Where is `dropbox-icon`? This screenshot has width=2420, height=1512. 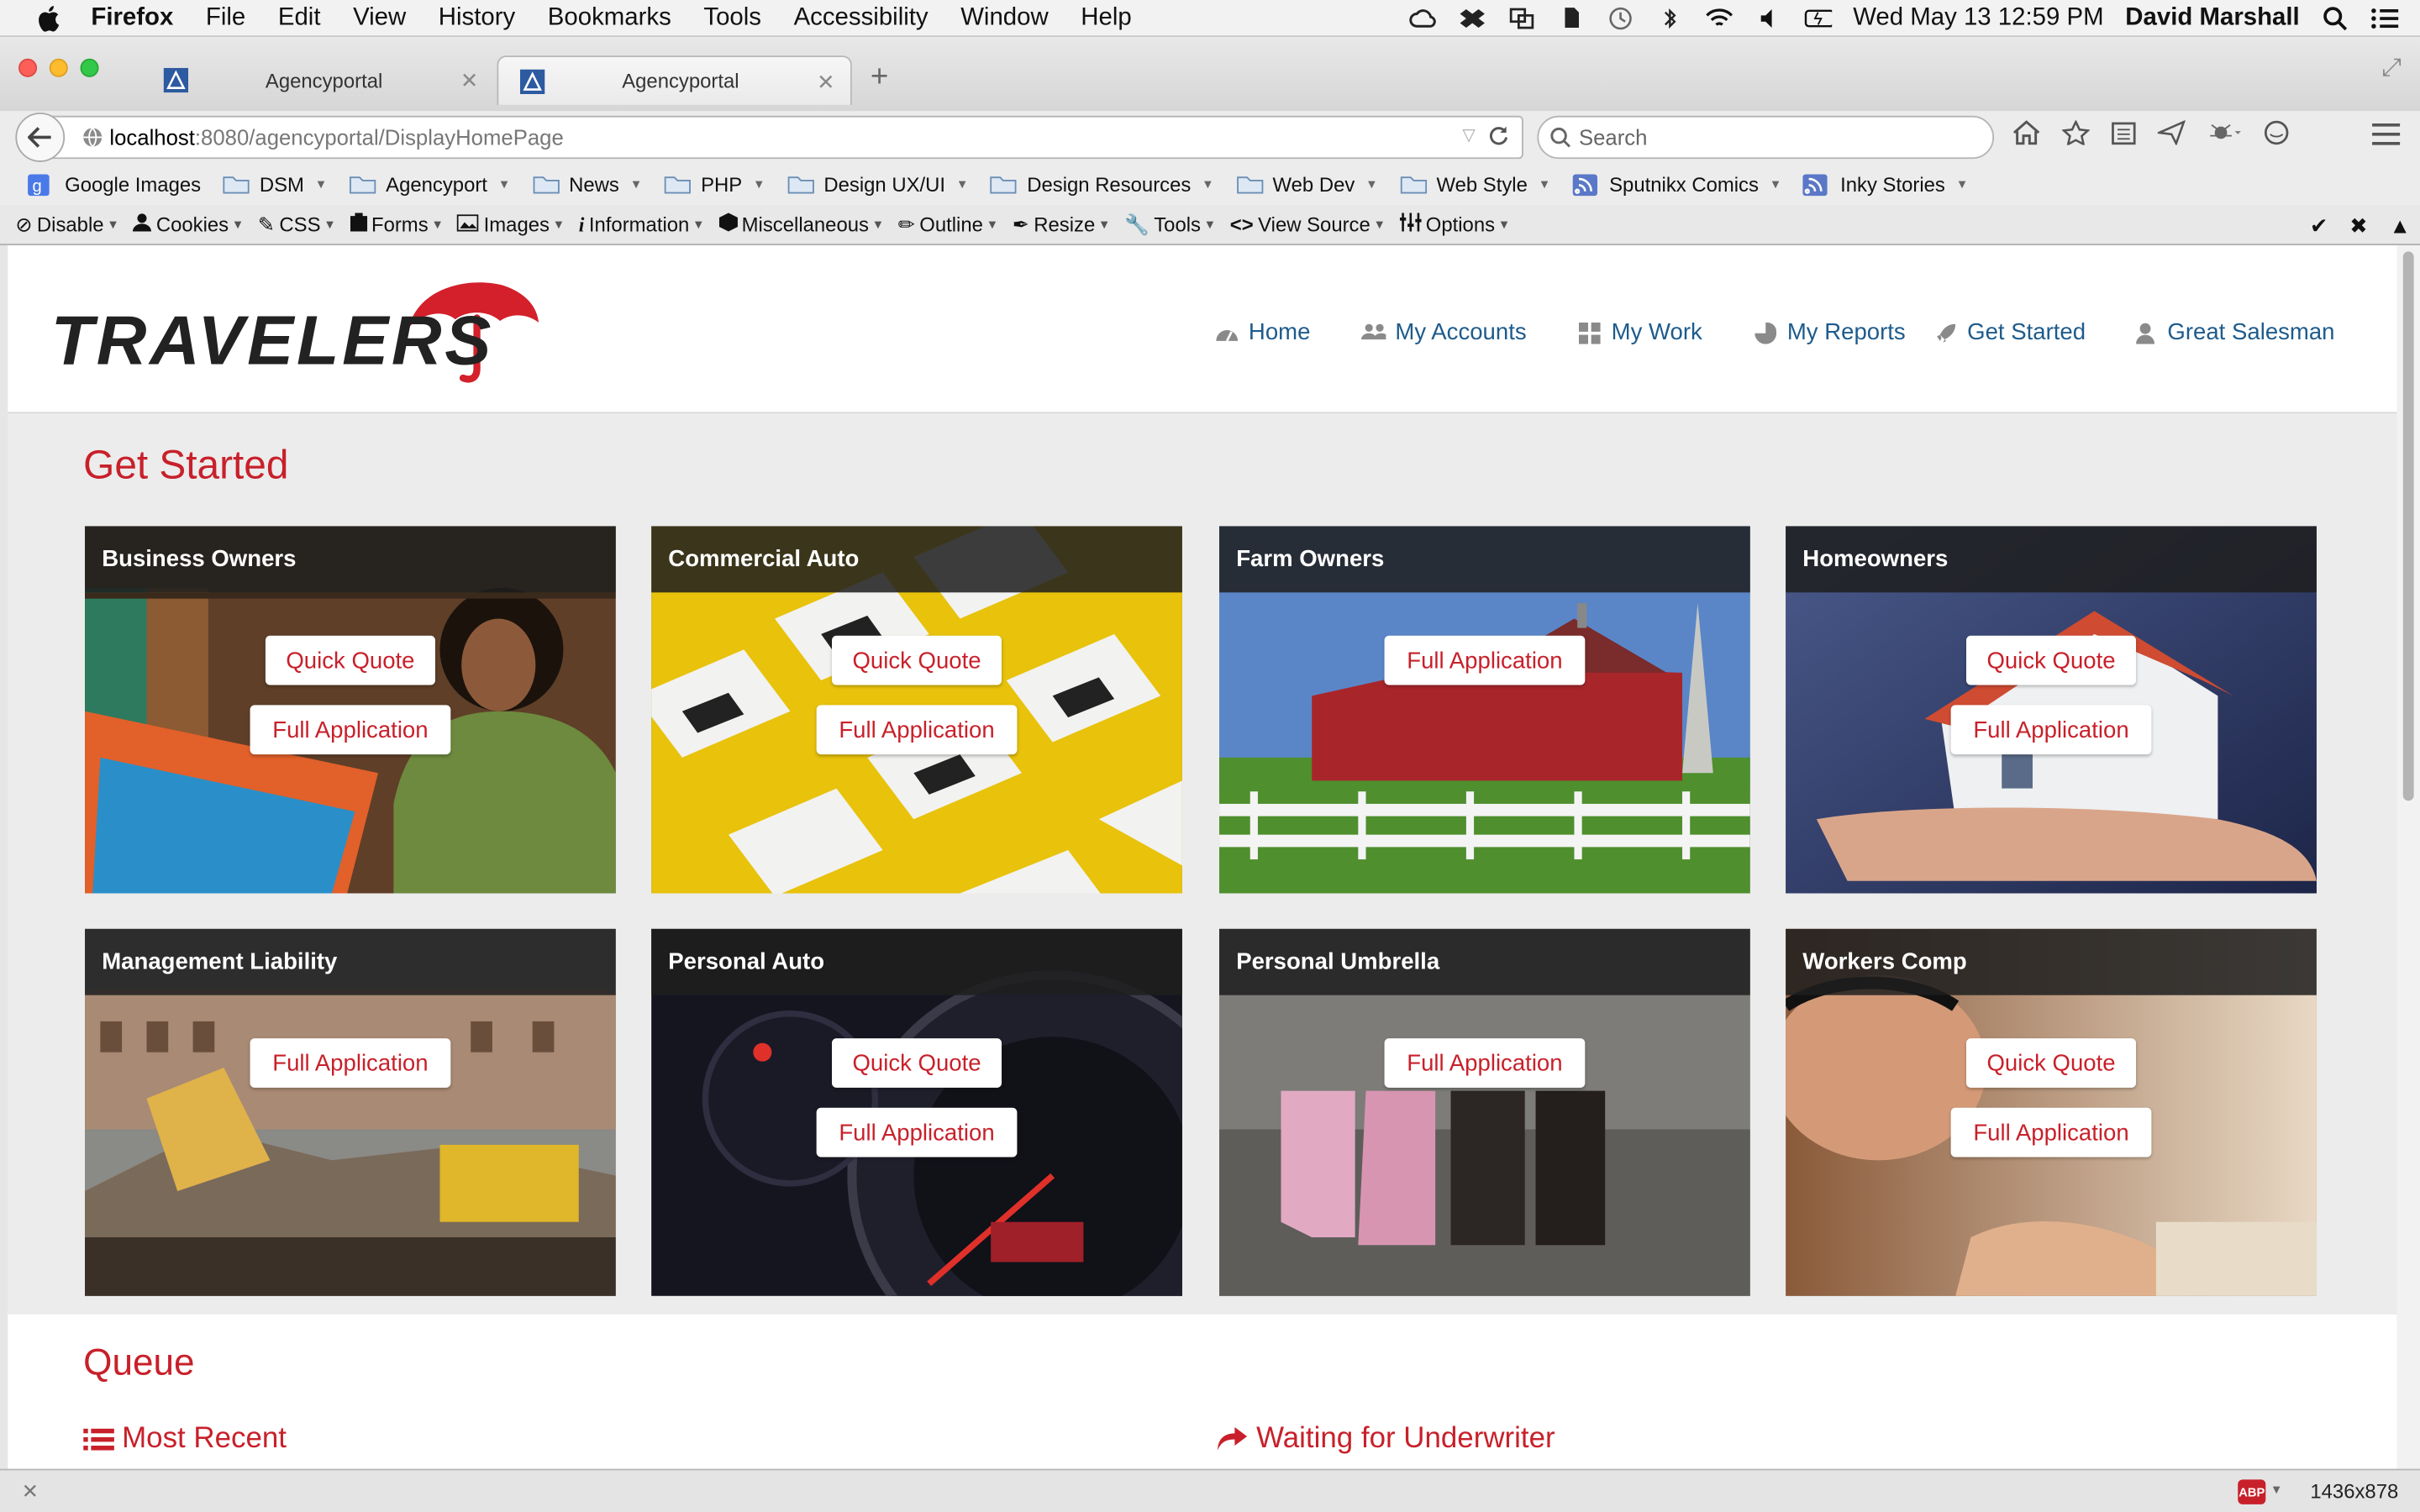
dropbox-icon is located at coordinates (1472, 18).